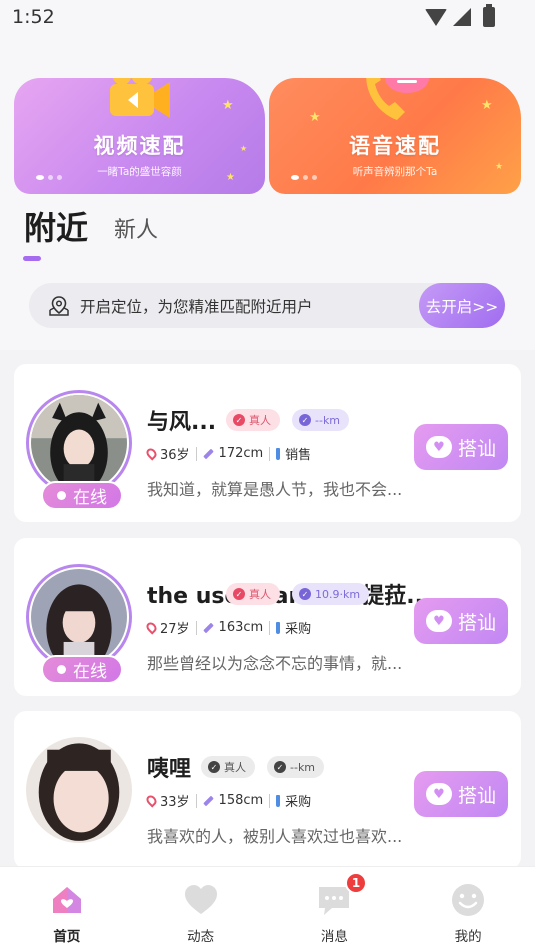 The height and width of the screenshot is (951, 535). Describe the element at coordinates (335, 909) in the screenshot. I see `nav-messages: 消息` at that location.